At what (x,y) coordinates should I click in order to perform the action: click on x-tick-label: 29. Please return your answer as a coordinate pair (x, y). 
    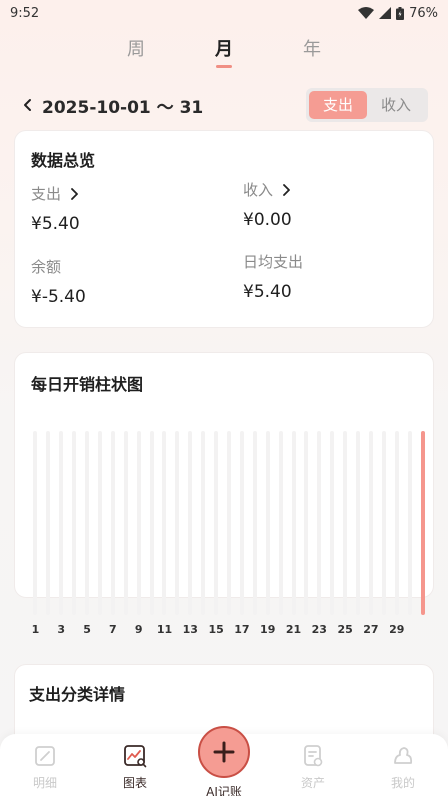
    Looking at the image, I should click on (397, 629).